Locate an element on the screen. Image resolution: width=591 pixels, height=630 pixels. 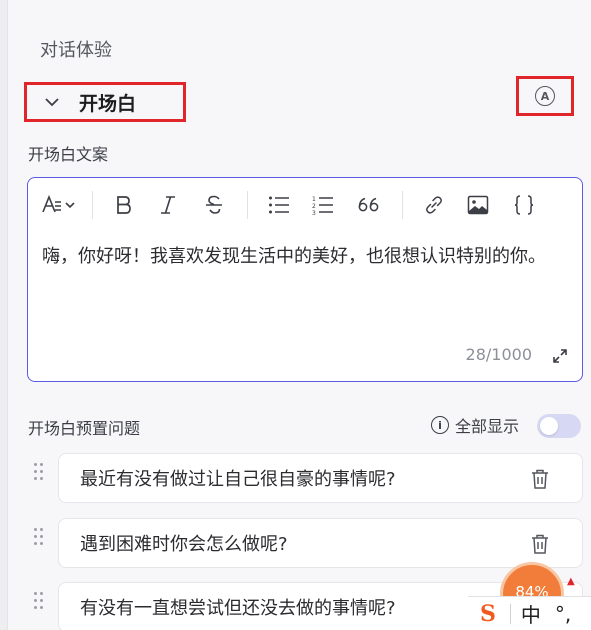
italic-icon is located at coordinates (168, 205).